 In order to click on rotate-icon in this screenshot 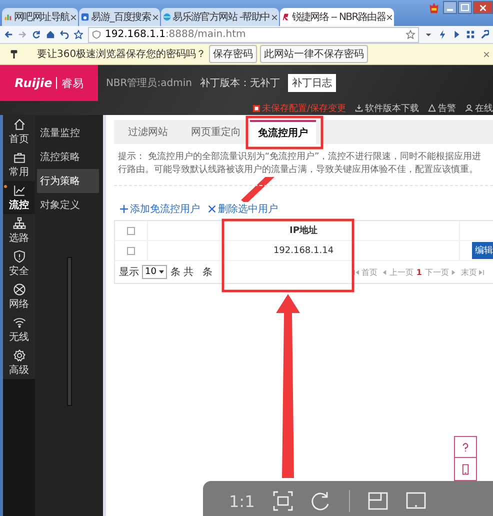, I will do `click(320, 501)`.